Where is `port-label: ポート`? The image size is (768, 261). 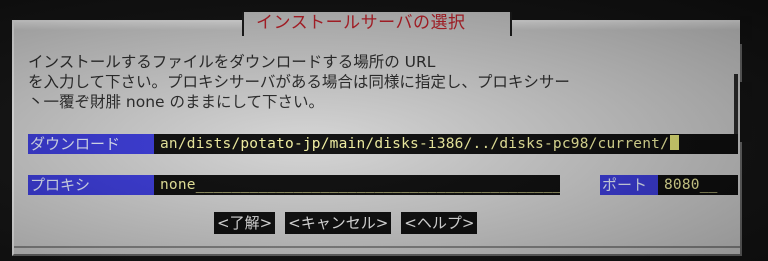 port-label: ポート is located at coordinates (629, 185).